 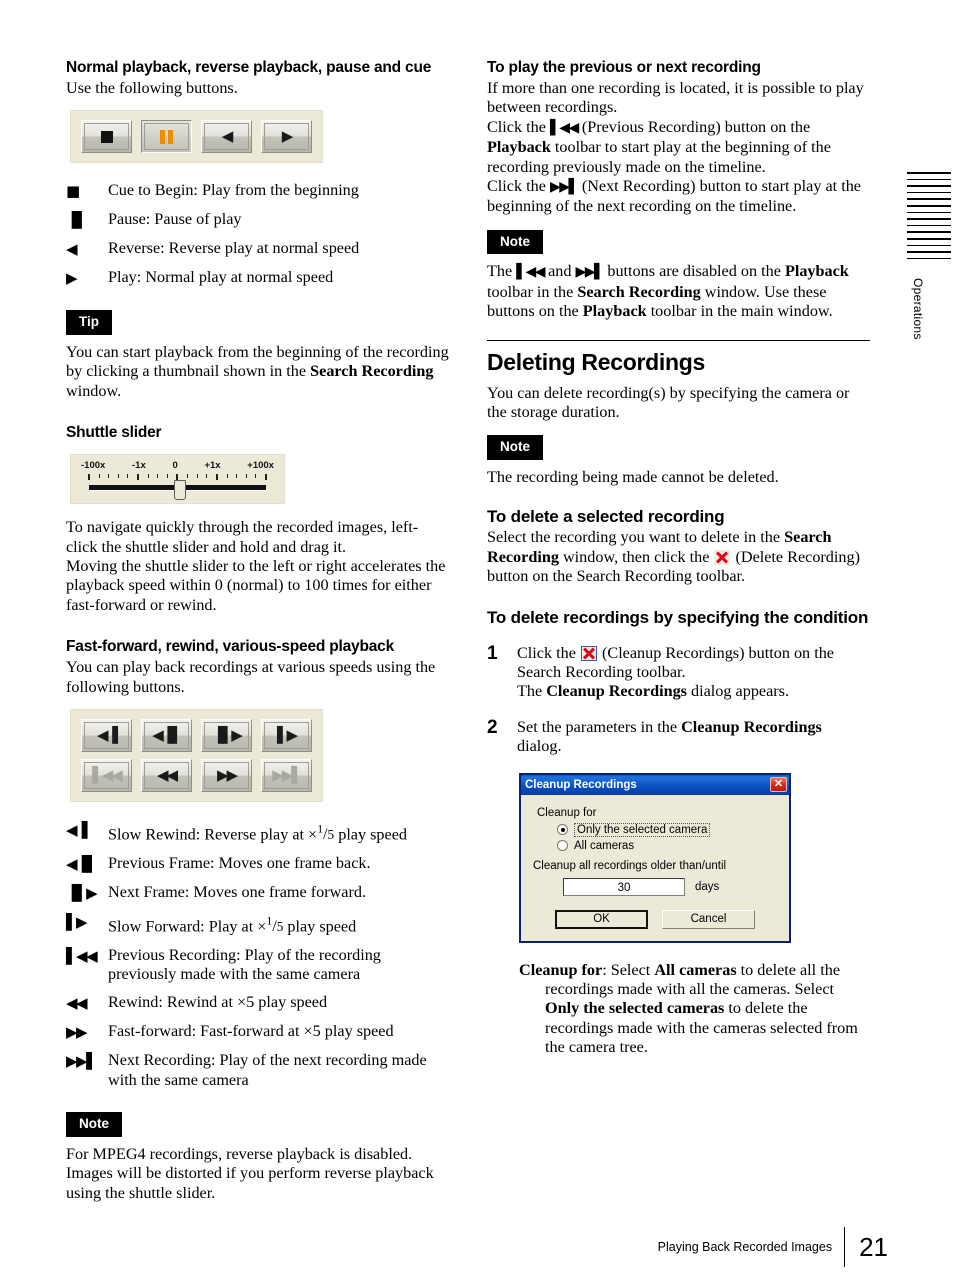 What do you see at coordinates (866, 1247) in the screenshot?
I see `page-number: 21` at bounding box center [866, 1247].